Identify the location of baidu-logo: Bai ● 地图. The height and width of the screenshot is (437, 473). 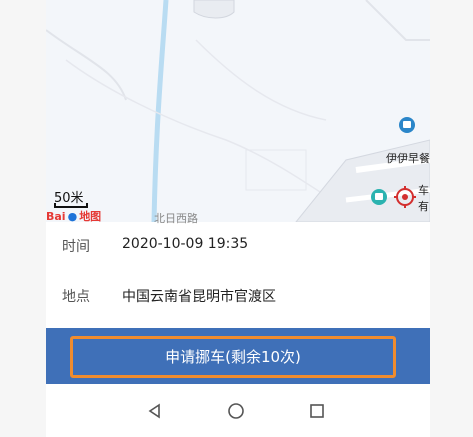
(73, 216).